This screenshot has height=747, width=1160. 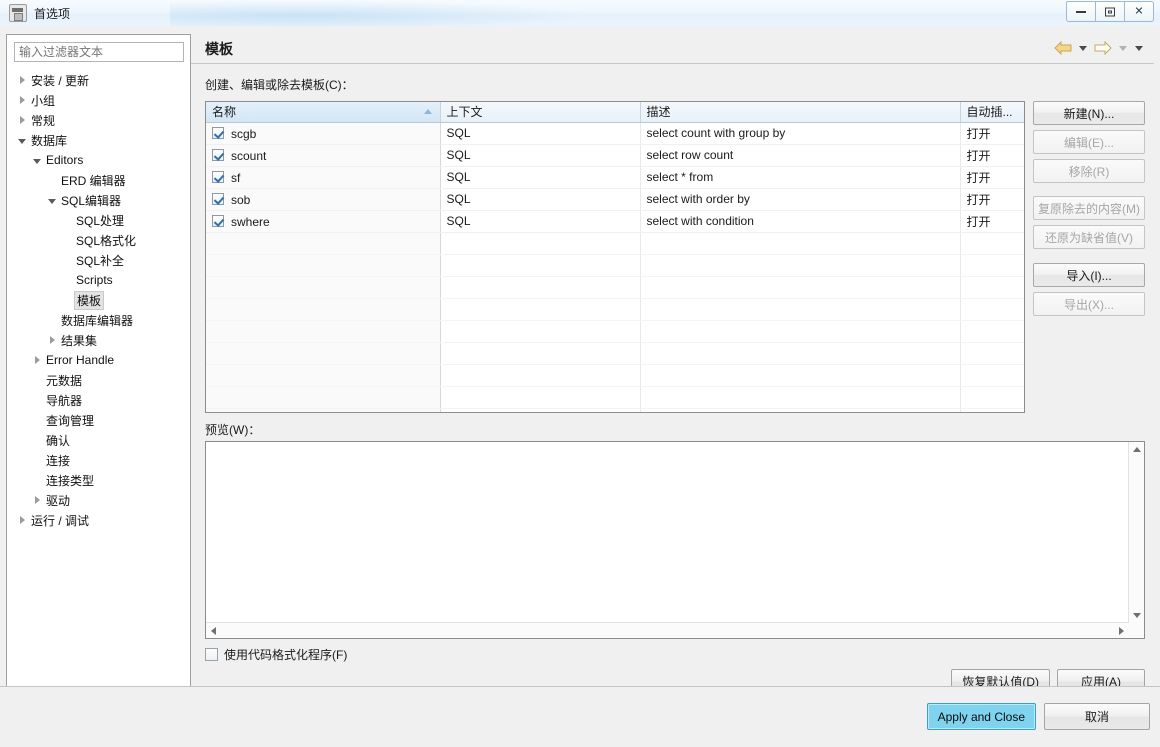 What do you see at coordinates (1097, 716) in the screenshot?
I see `cancel-button: 取消` at bounding box center [1097, 716].